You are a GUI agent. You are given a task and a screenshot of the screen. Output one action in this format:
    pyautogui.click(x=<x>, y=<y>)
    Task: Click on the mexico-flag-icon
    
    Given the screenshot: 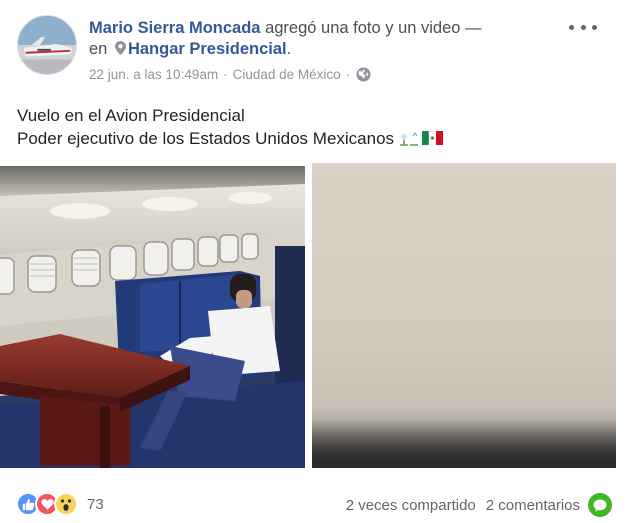 What is the action you would take?
    pyautogui.click(x=422, y=138)
    